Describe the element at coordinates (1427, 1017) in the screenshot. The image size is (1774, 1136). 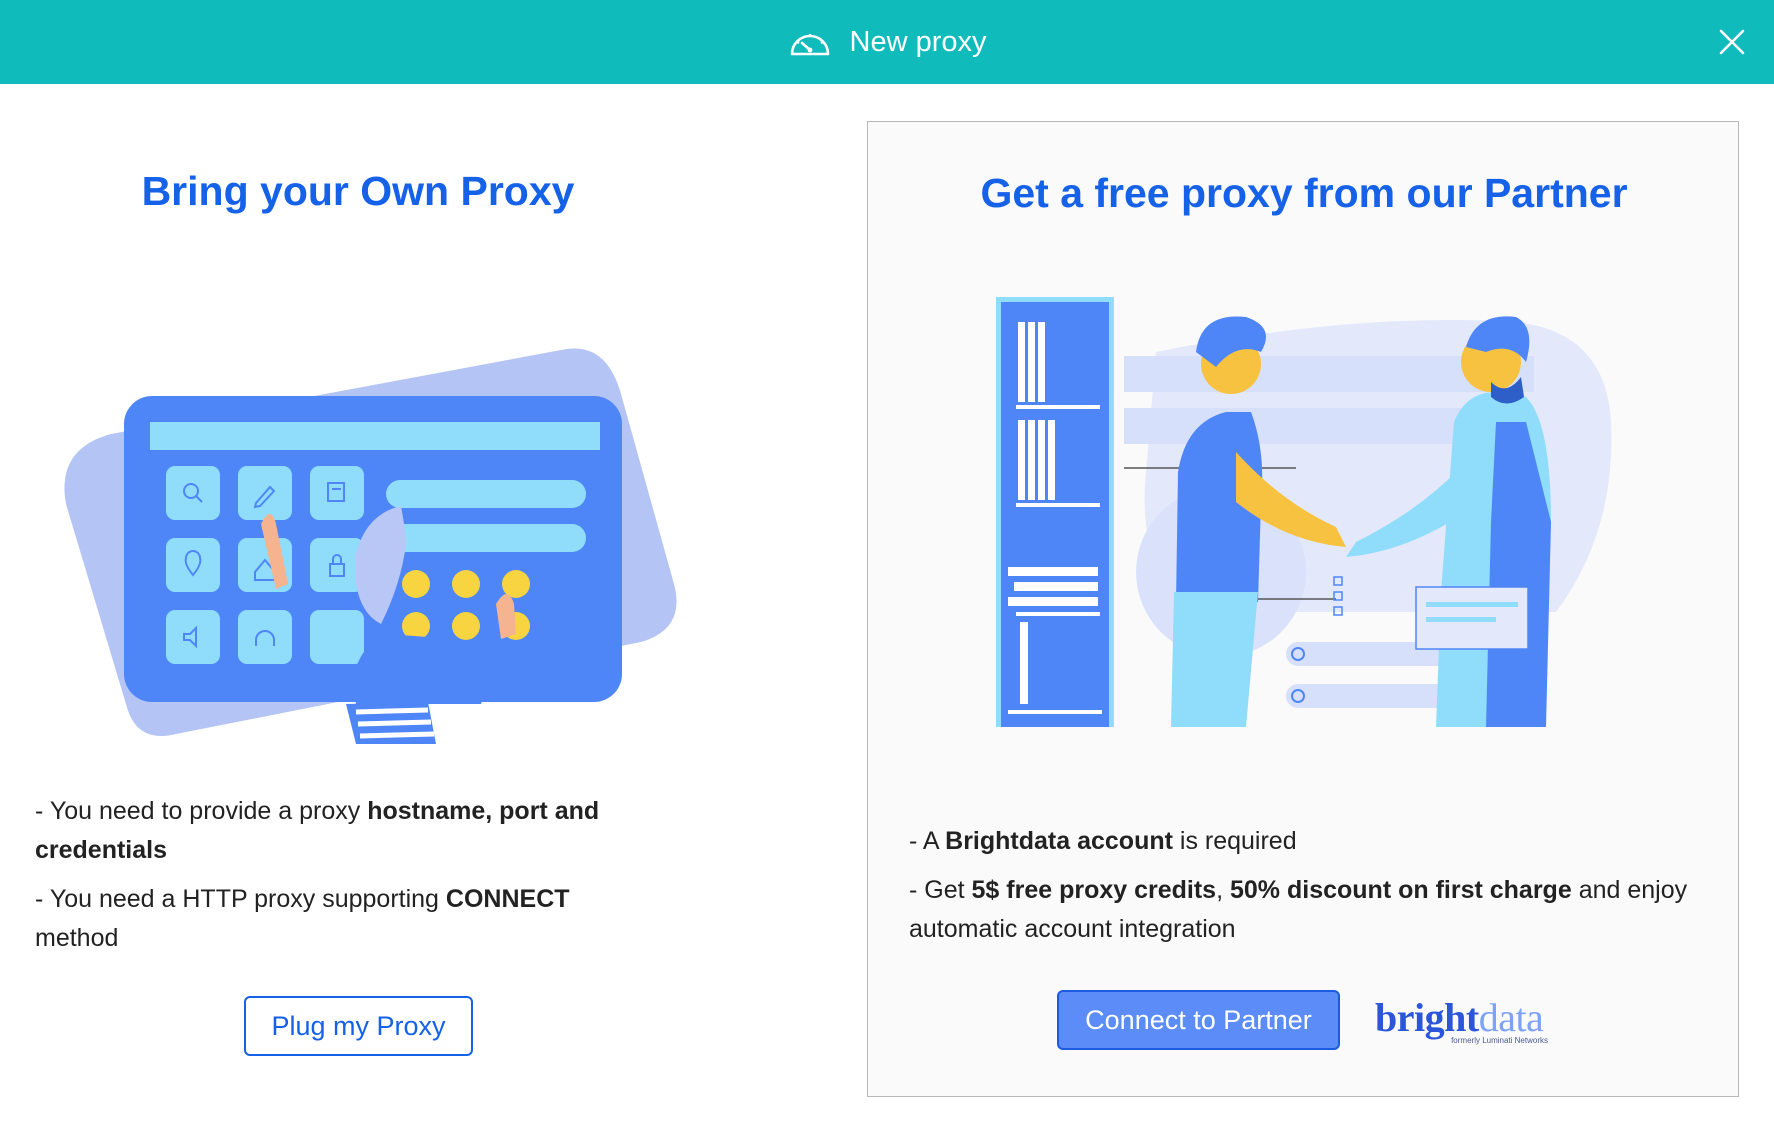
I see `logo-word-bright: bright` at that location.